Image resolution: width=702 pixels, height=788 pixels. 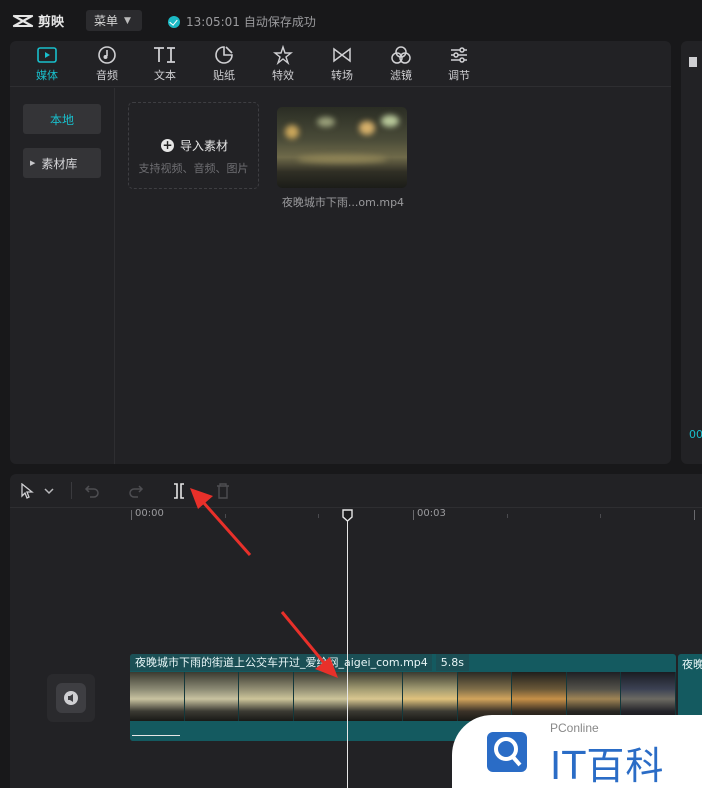 What do you see at coordinates (577, 751) in the screenshot?
I see `pconline-watermark: PConline IT百科` at bounding box center [577, 751].